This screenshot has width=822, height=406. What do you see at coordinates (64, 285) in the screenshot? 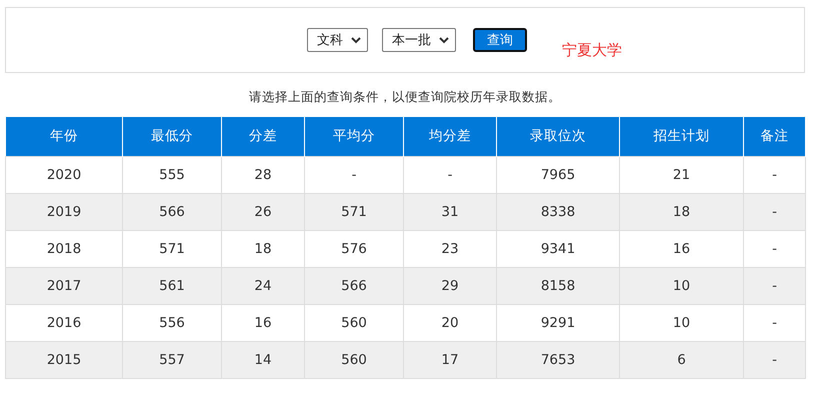
I see `table-cell: 2017` at bounding box center [64, 285].